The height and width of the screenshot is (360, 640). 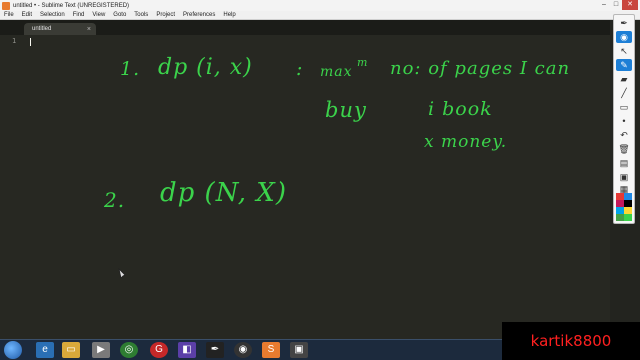 I want to click on pen-tip-icon: ✒, so click(x=624, y=23).